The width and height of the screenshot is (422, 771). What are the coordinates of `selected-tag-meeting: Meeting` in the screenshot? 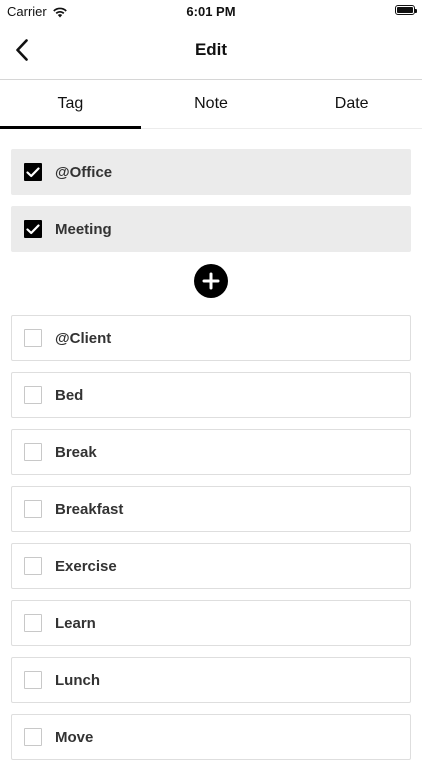 It's located at (211, 229).